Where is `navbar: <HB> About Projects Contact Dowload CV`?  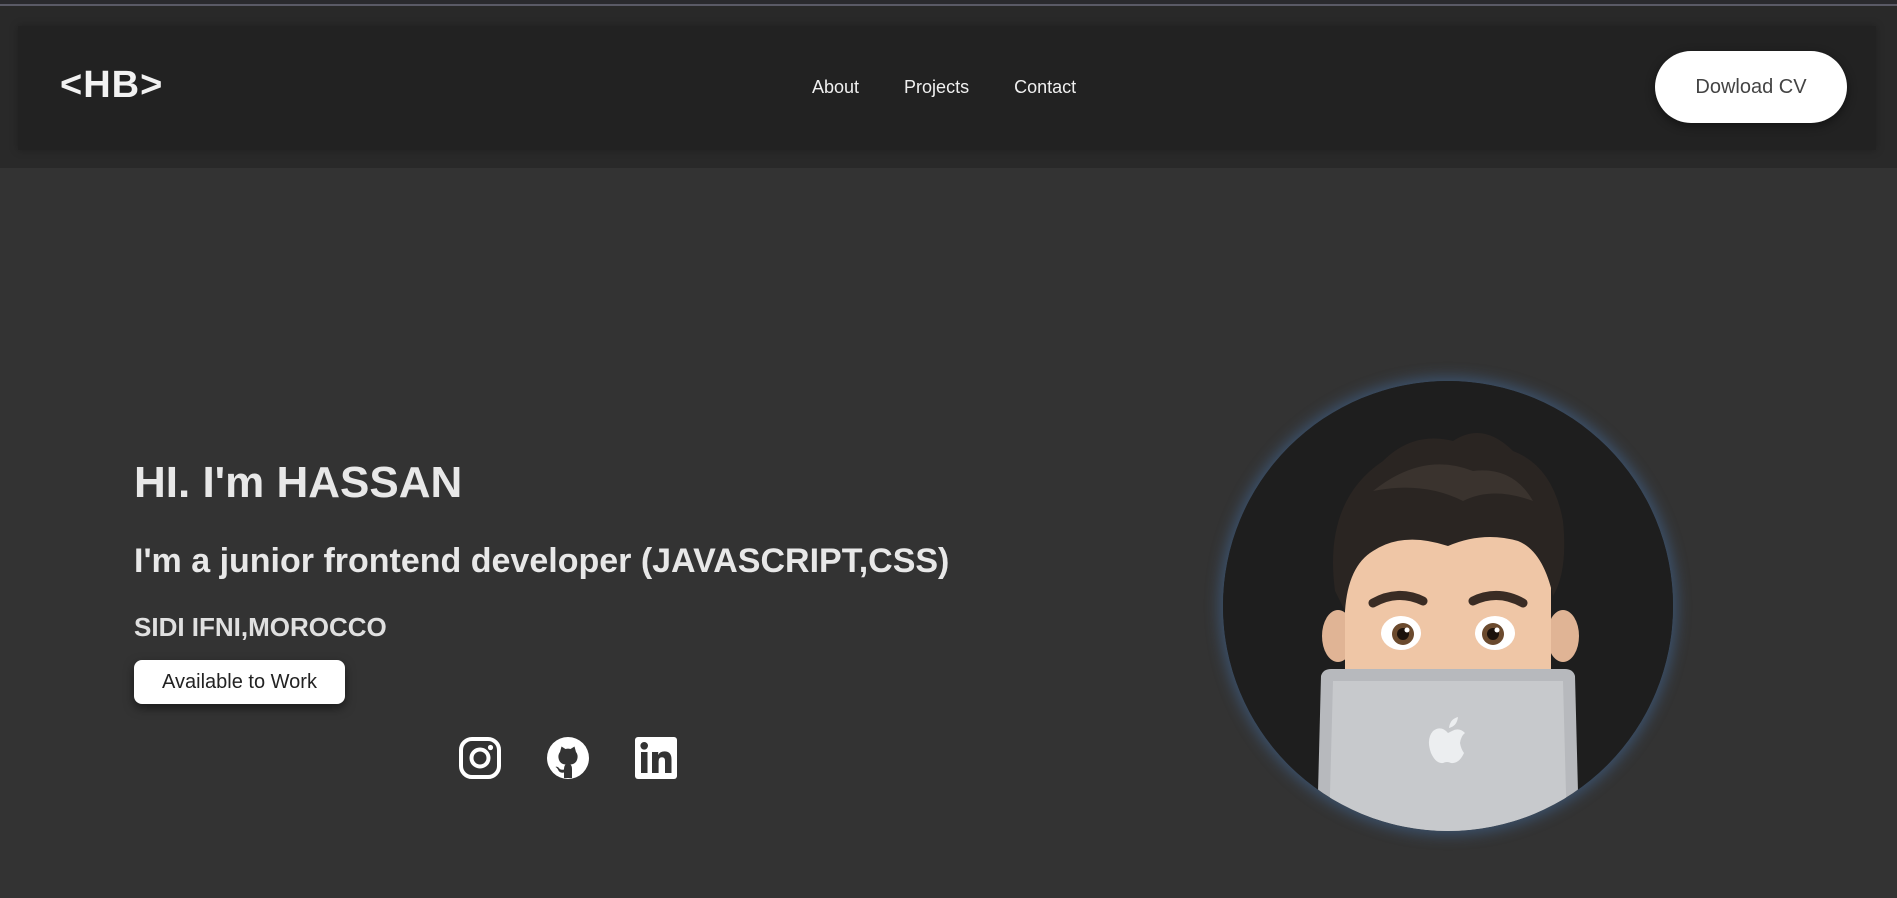 navbar: <HB> About Projects Contact Dowload CV is located at coordinates (947, 88).